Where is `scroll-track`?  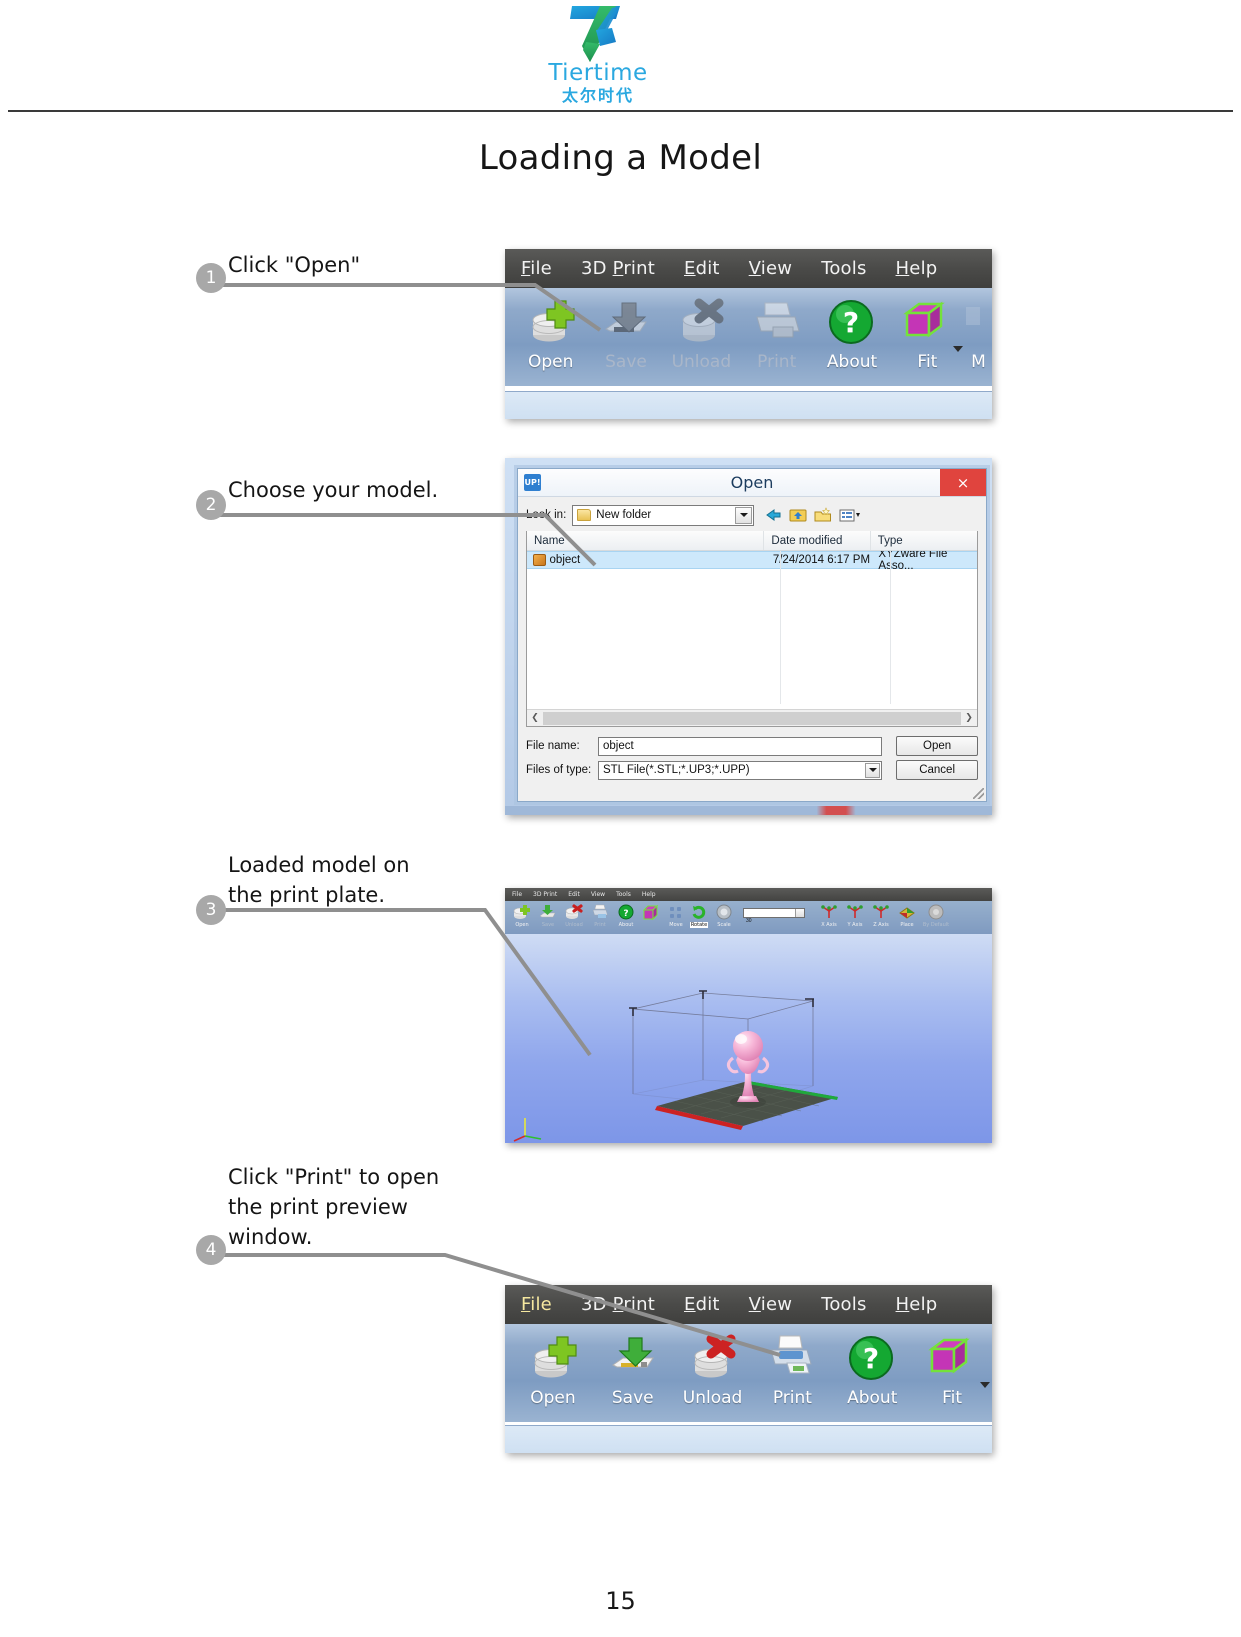 scroll-track is located at coordinates (752, 718).